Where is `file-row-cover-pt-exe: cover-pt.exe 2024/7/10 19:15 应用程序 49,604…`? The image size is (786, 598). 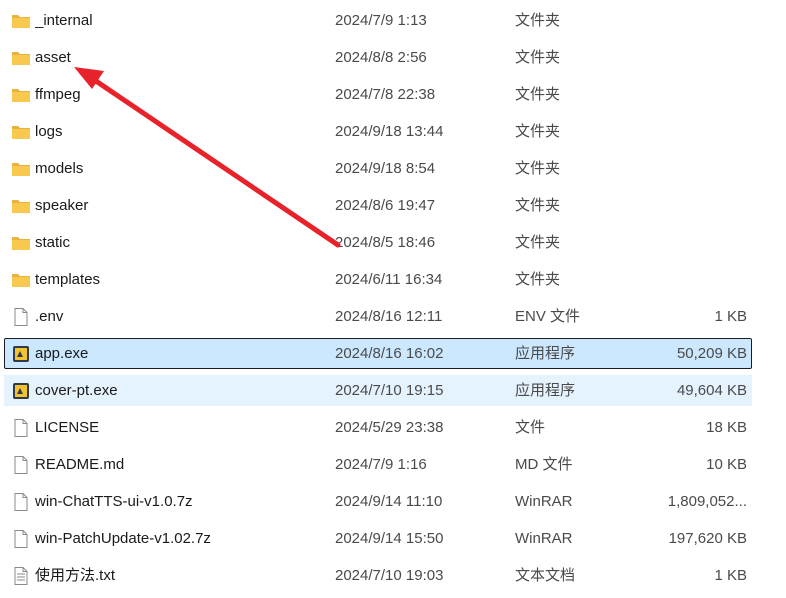
file-row-cover-pt-exe: cover-pt.exe 2024/7/10 19:15 应用程序 49,604… is located at coordinates (378, 390).